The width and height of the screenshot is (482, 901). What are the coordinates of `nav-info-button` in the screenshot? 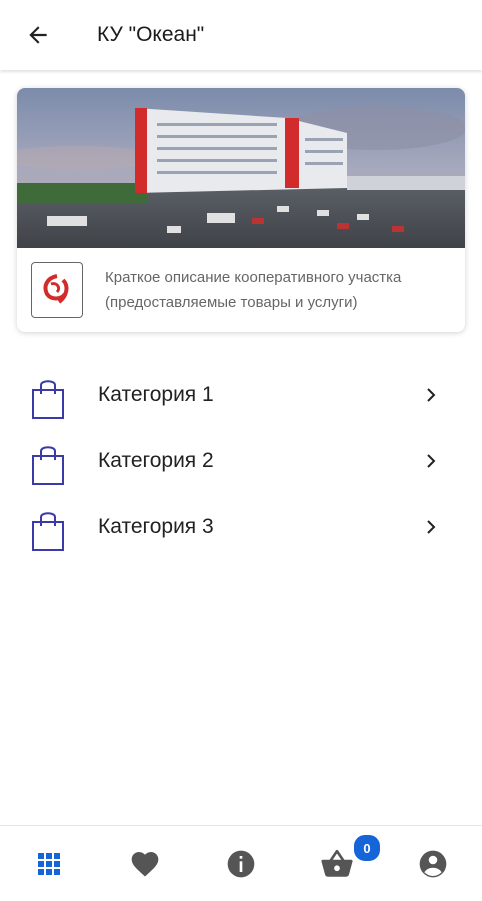 It's located at (241, 864).